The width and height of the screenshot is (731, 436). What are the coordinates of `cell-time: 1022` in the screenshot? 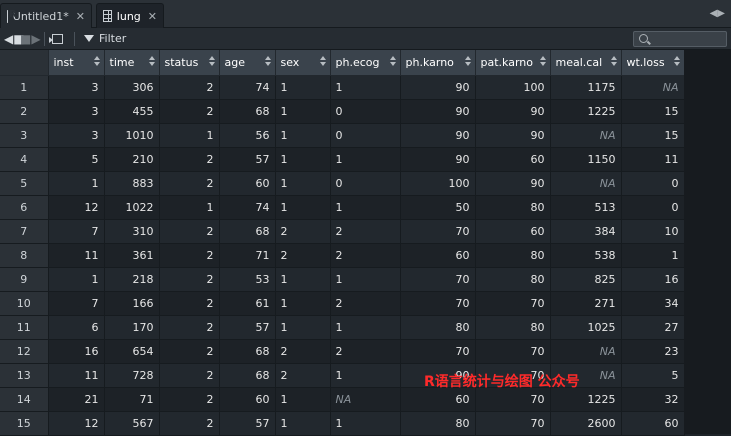 It's located at (132, 207).